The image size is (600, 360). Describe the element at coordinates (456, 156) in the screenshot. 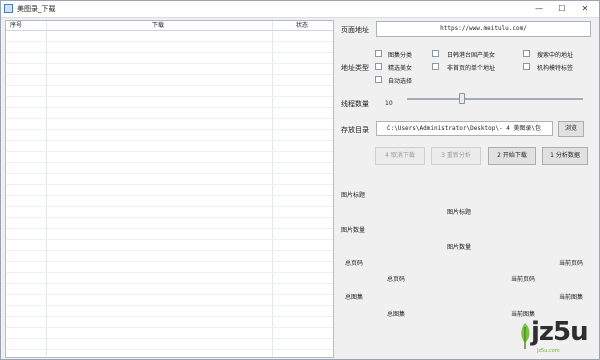

I see `reanalyze-button: 3 重新分析` at that location.